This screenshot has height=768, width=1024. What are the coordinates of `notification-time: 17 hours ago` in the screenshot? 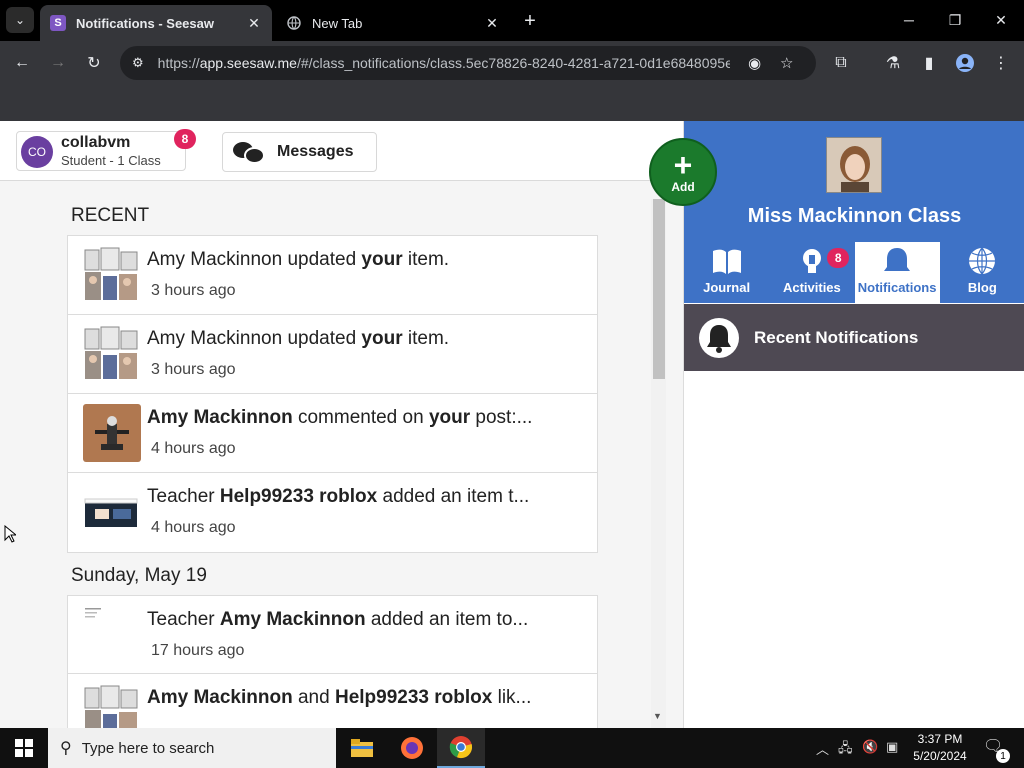 It's located at (198, 650).